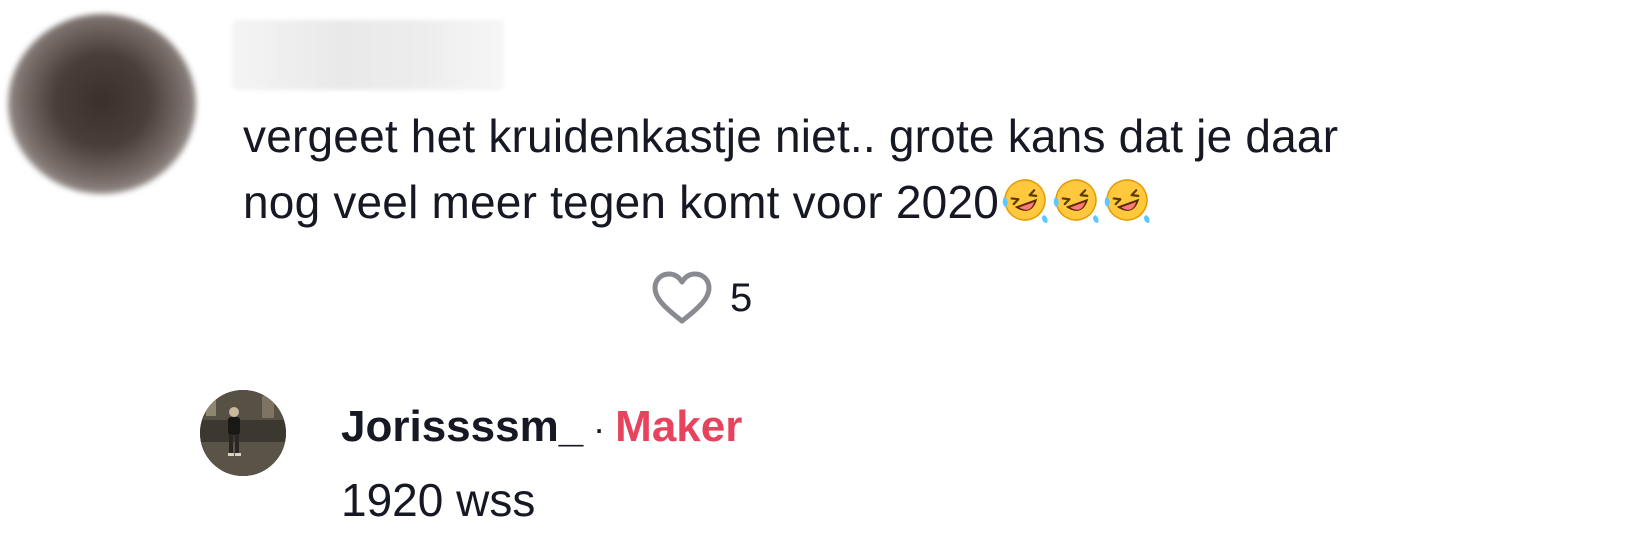 Image resolution: width=1632 pixels, height=534 pixels. I want to click on reply-header: Jorissssm_ · Maker, so click(541, 428).